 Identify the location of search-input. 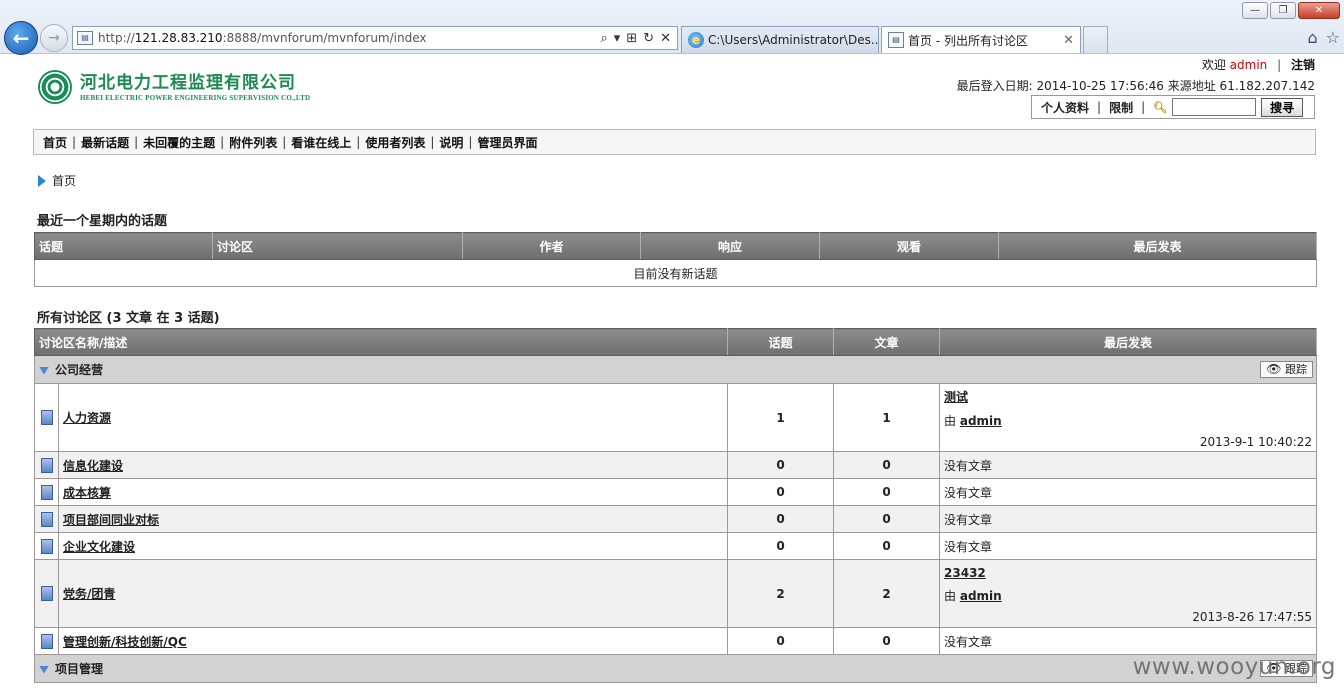
(1214, 107).